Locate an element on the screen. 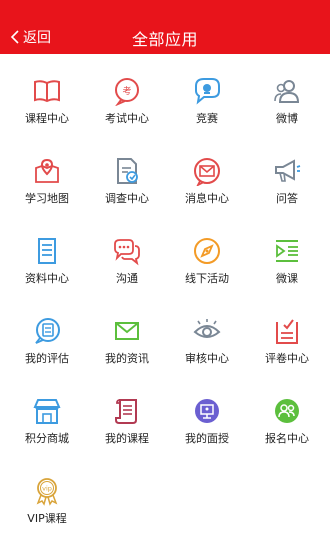 The width and height of the screenshot is (330, 550). document-icon is located at coordinates (47, 251).